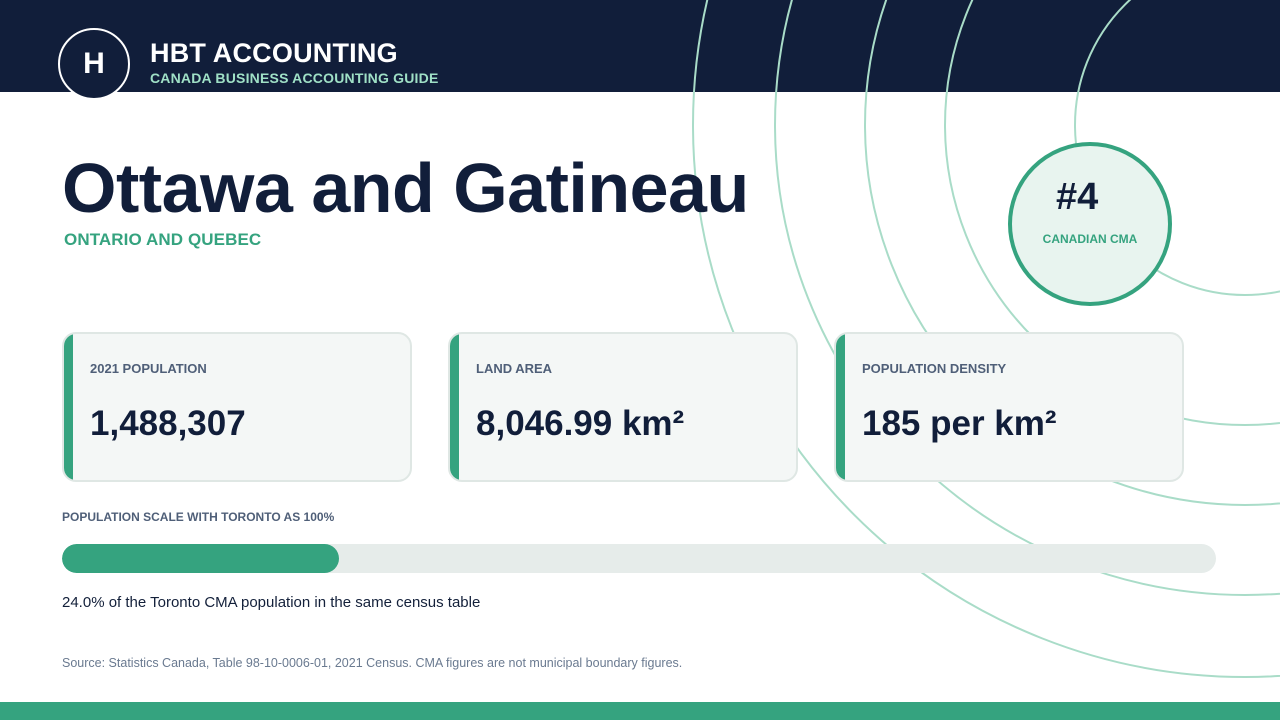  I want to click on population-scale-track, so click(639, 558).